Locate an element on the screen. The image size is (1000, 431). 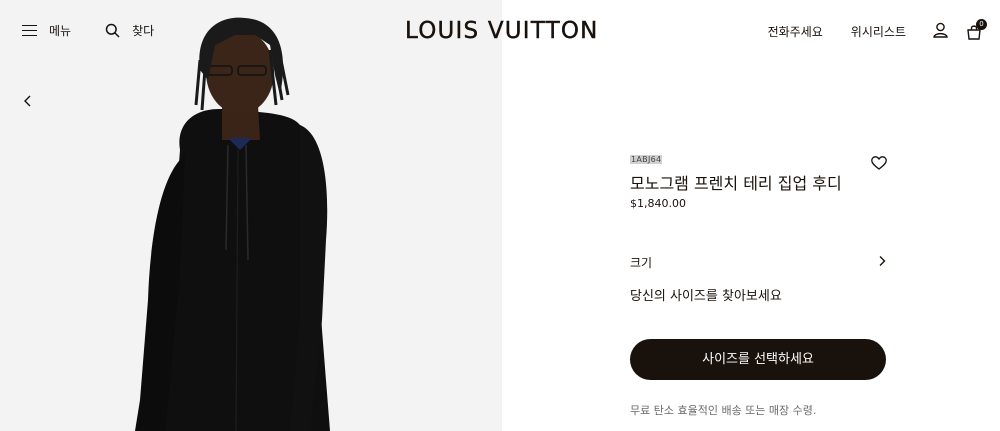
call-us-link: 전화주세요 is located at coordinates (795, 31).